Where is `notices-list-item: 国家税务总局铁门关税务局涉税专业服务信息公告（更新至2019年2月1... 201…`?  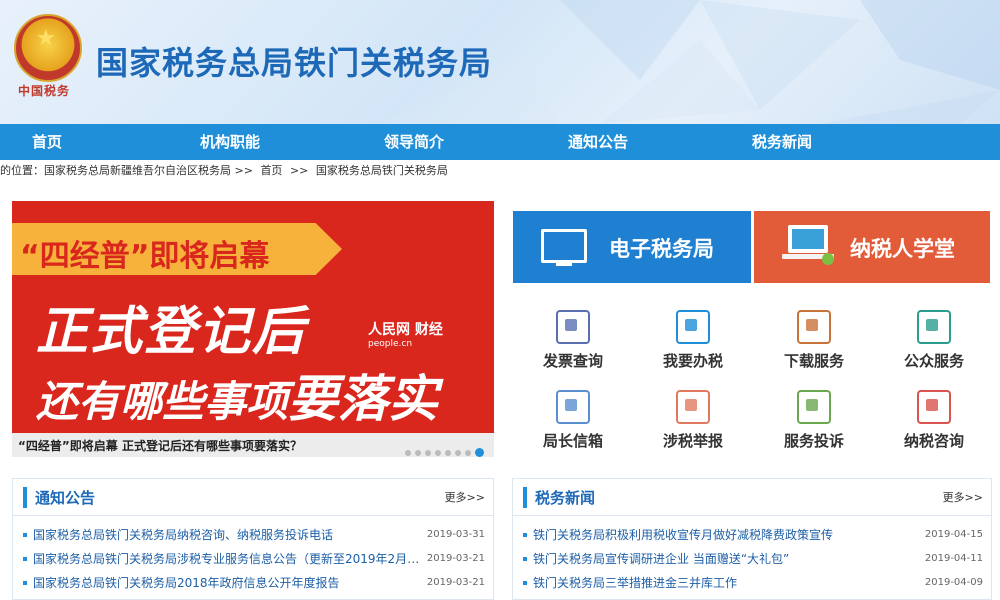 notices-list-item: 国家税务总局铁门关税务局涉税专业服务信息公告（更新至2019年2月1... 201… is located at coordinates (254, 559).